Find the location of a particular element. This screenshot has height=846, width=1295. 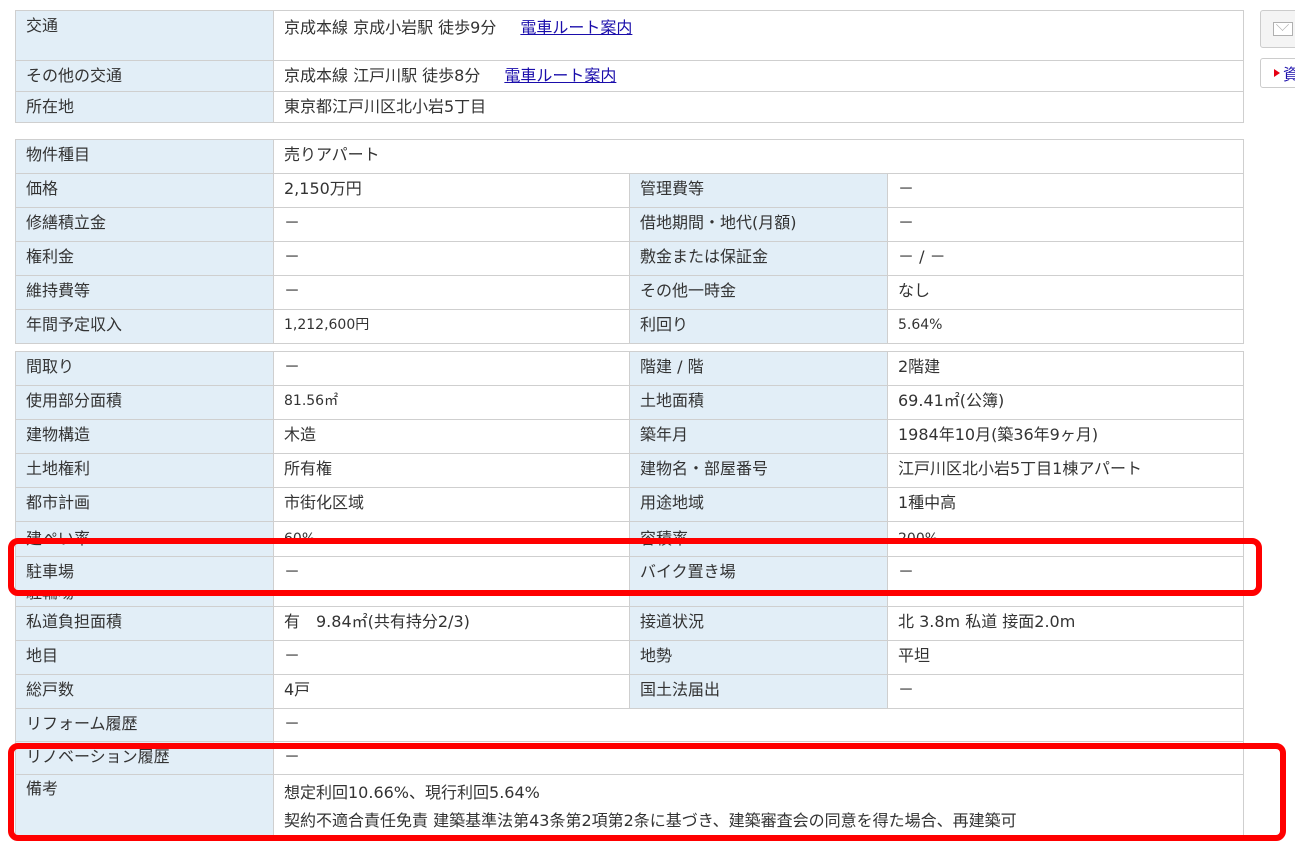

type-value: 売りアパート is located at coordinates (758, 156).